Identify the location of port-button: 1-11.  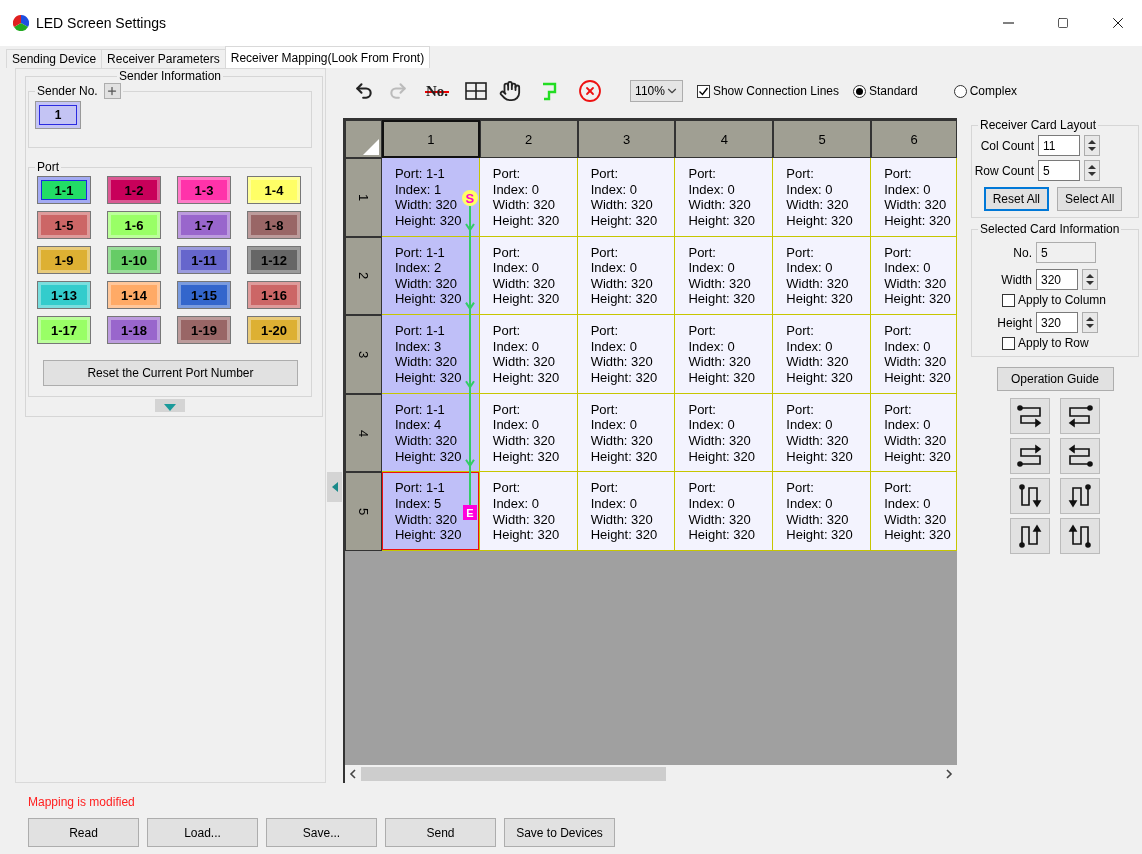
(204, 260).